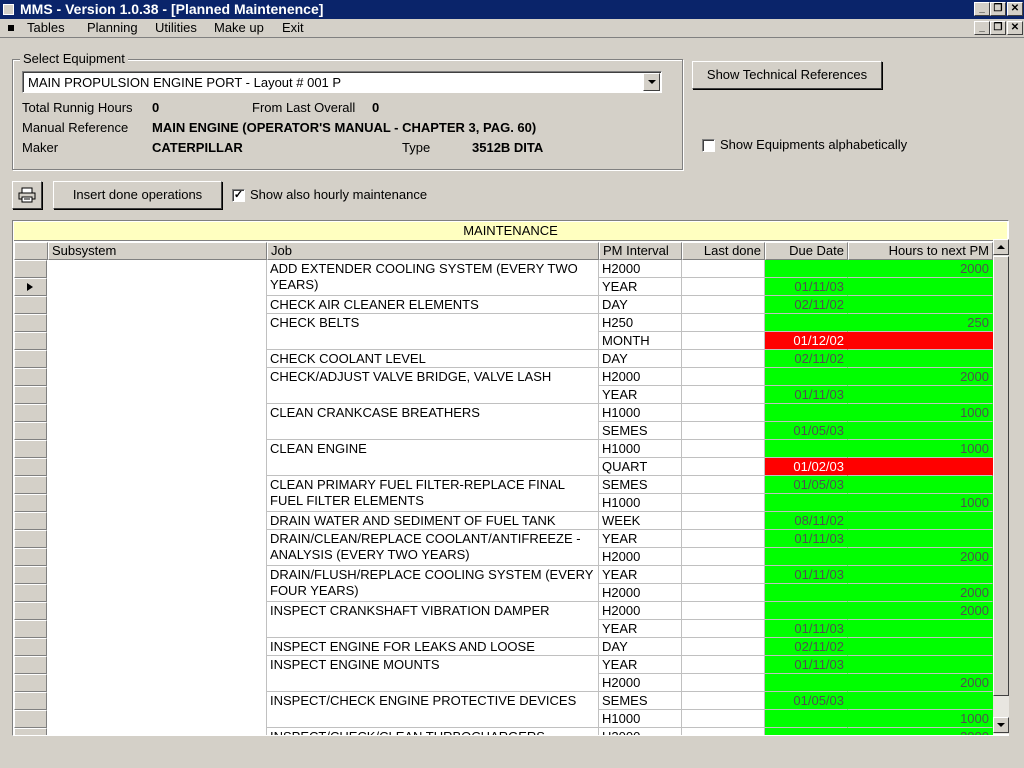 The image size is (1024, 768). Describe the element at coordinates (293, 28) in the screenshot. I see `menu-exit: Exit` at that location.